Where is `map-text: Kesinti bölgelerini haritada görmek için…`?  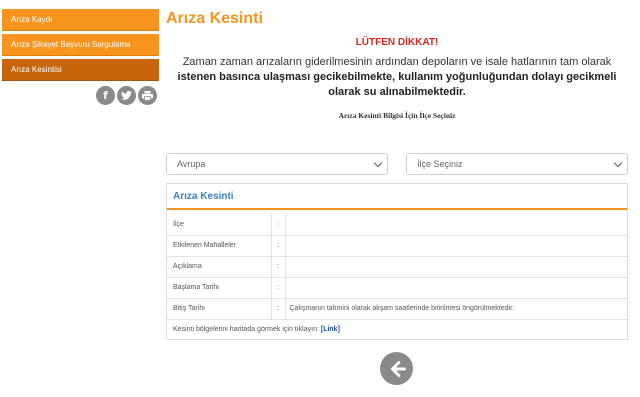 map-text: Kesinti bölgelerini haritada görmek için… is located at coordinates (247, 329).